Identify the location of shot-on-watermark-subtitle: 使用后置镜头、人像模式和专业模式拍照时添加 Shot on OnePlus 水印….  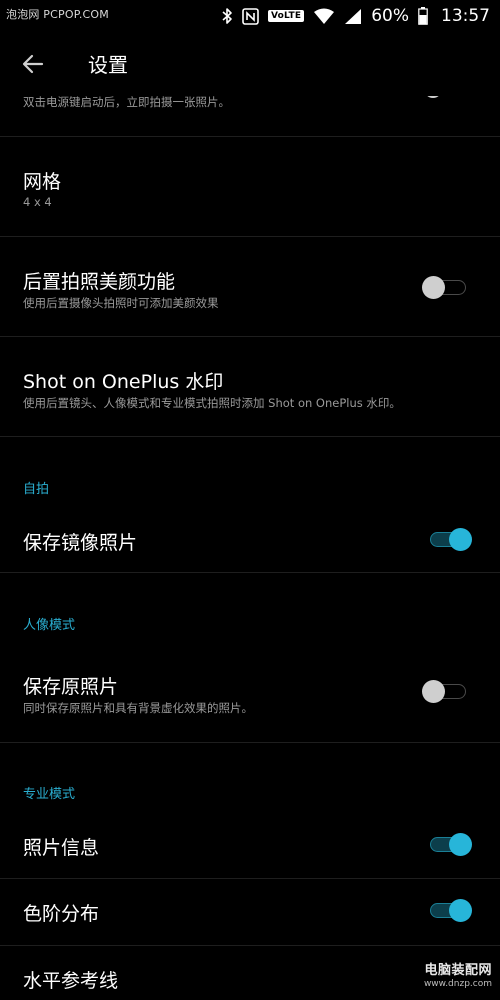
(212, 403).